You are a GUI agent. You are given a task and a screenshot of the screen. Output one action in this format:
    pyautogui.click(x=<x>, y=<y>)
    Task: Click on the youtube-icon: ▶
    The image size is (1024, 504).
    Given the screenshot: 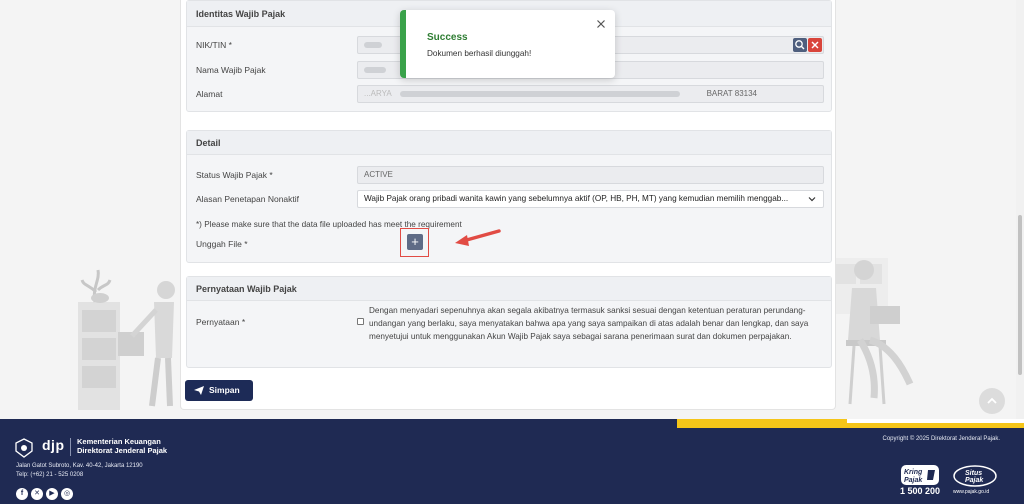 What is the action you would take?
    pyautogui.click(x=52, y=494)
    